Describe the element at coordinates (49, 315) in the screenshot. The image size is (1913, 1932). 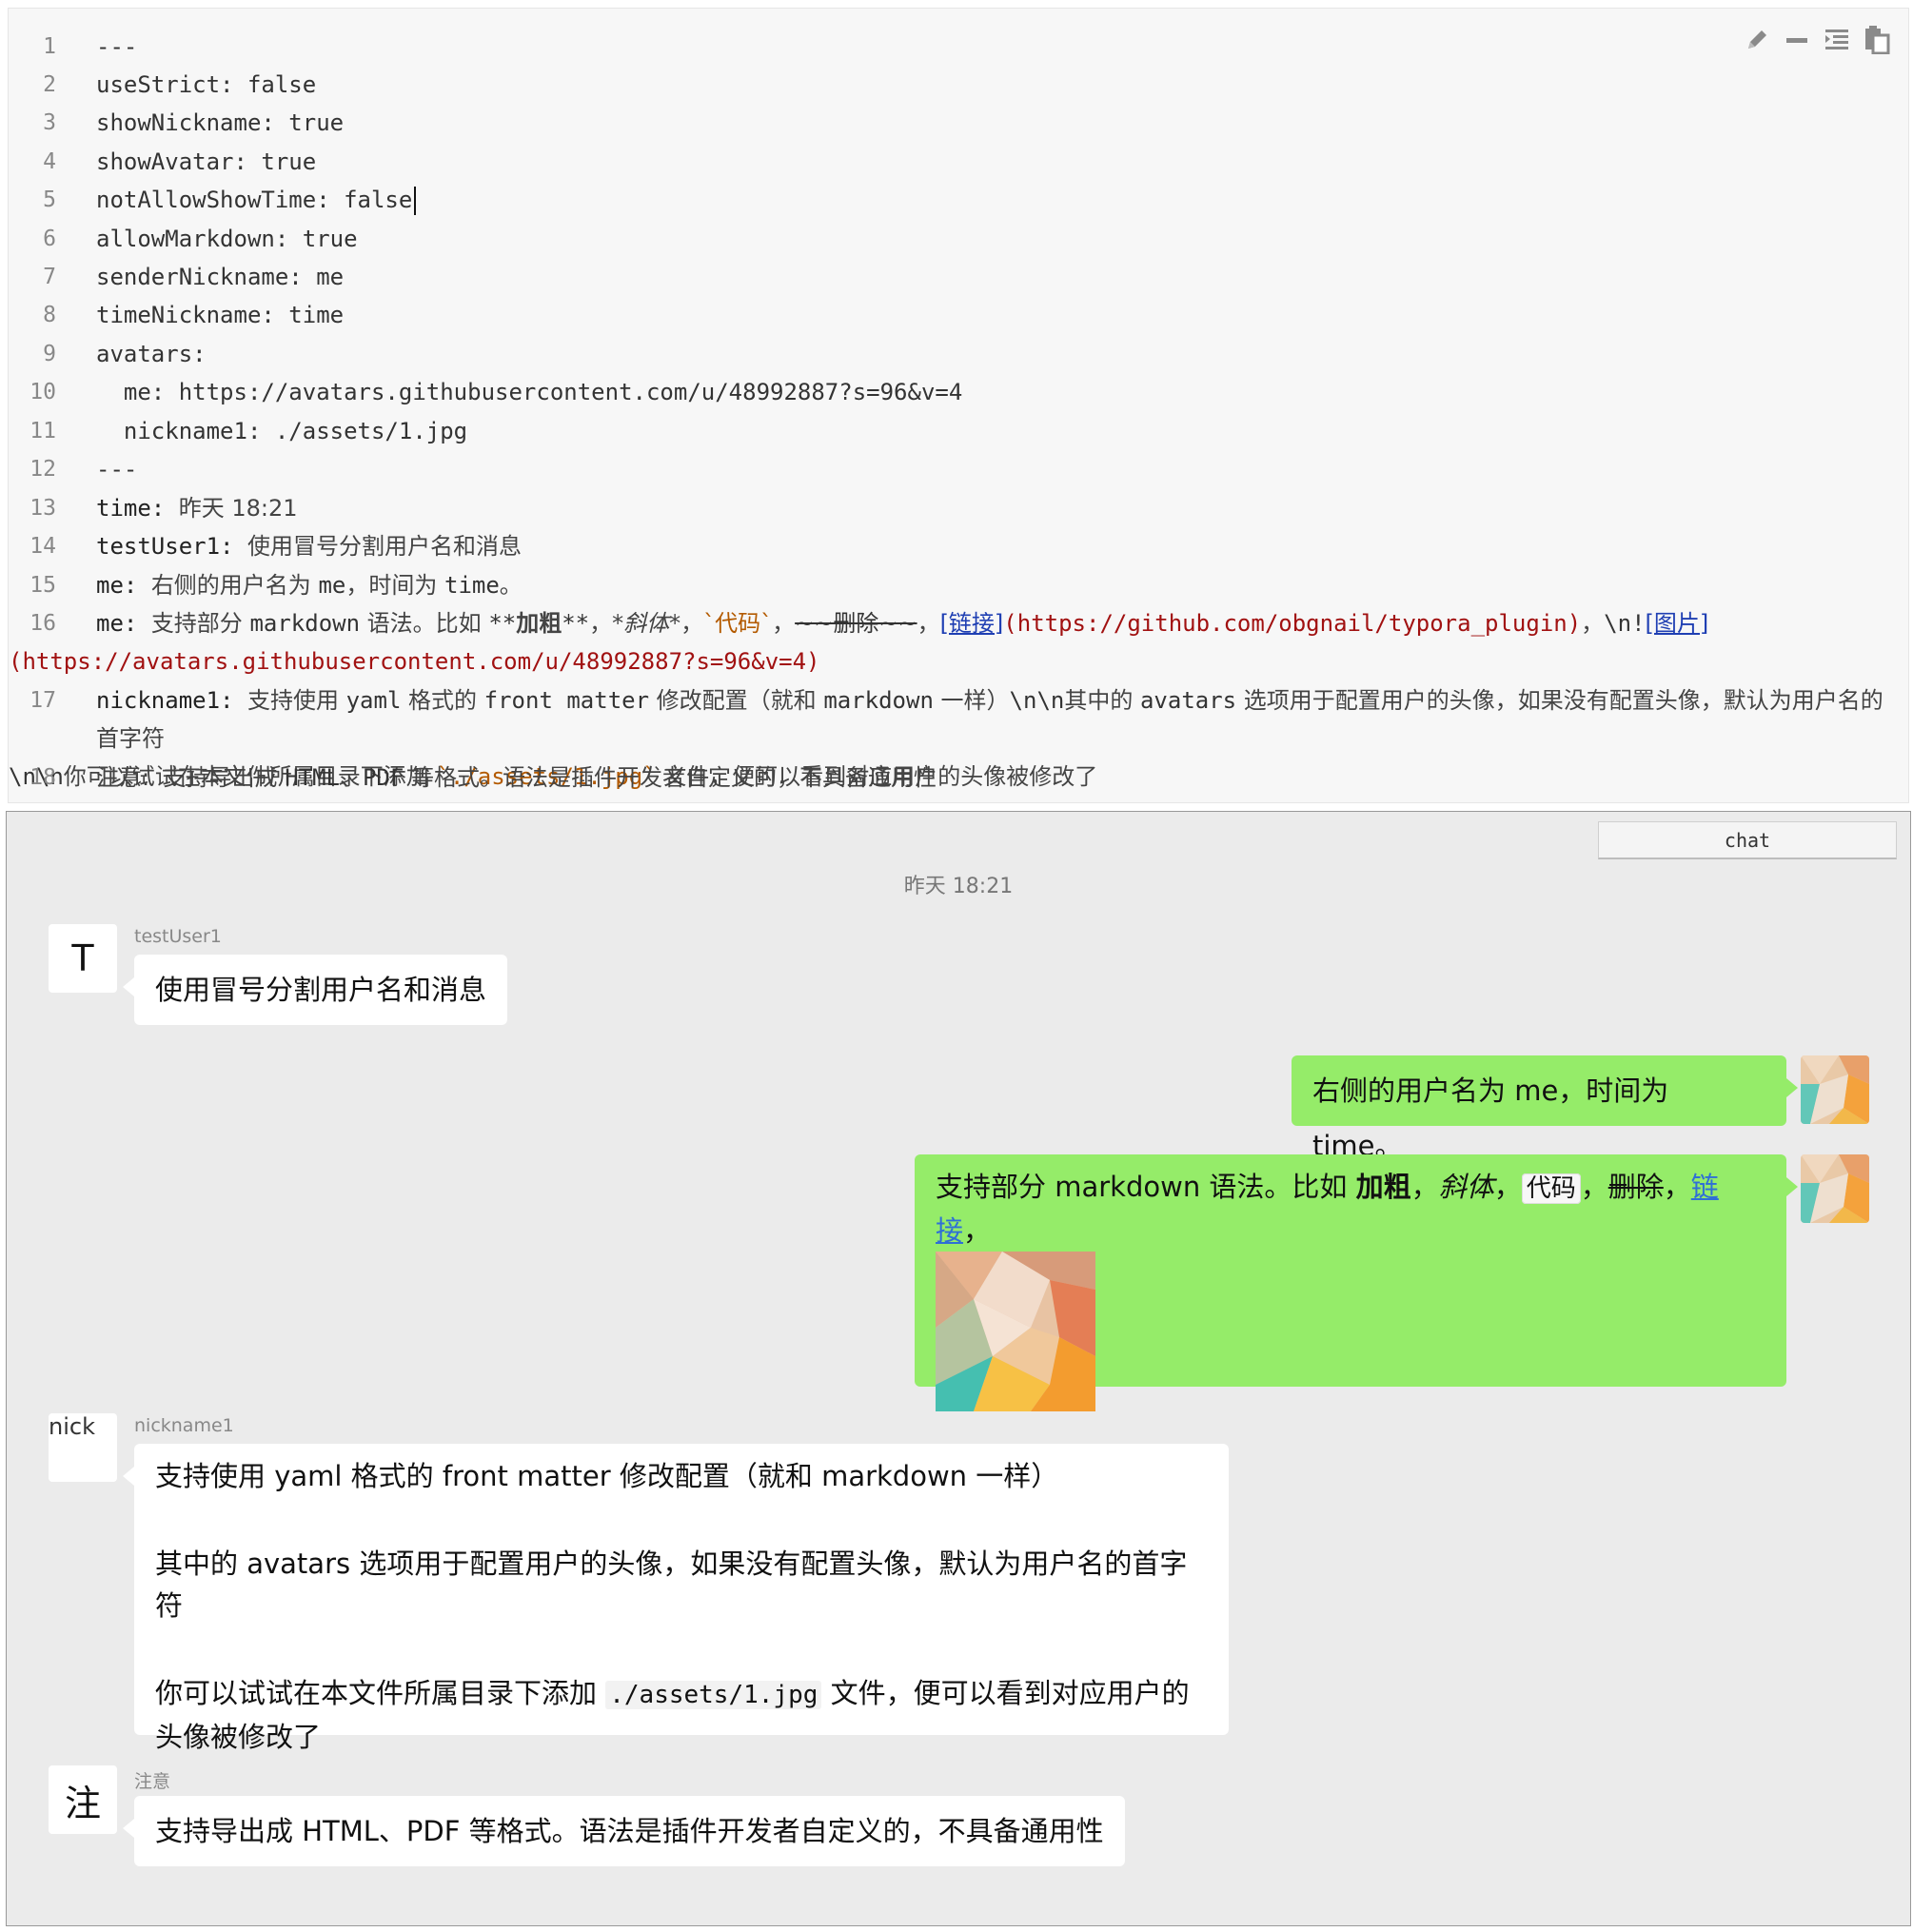
I see `line-number: 8` at that location.